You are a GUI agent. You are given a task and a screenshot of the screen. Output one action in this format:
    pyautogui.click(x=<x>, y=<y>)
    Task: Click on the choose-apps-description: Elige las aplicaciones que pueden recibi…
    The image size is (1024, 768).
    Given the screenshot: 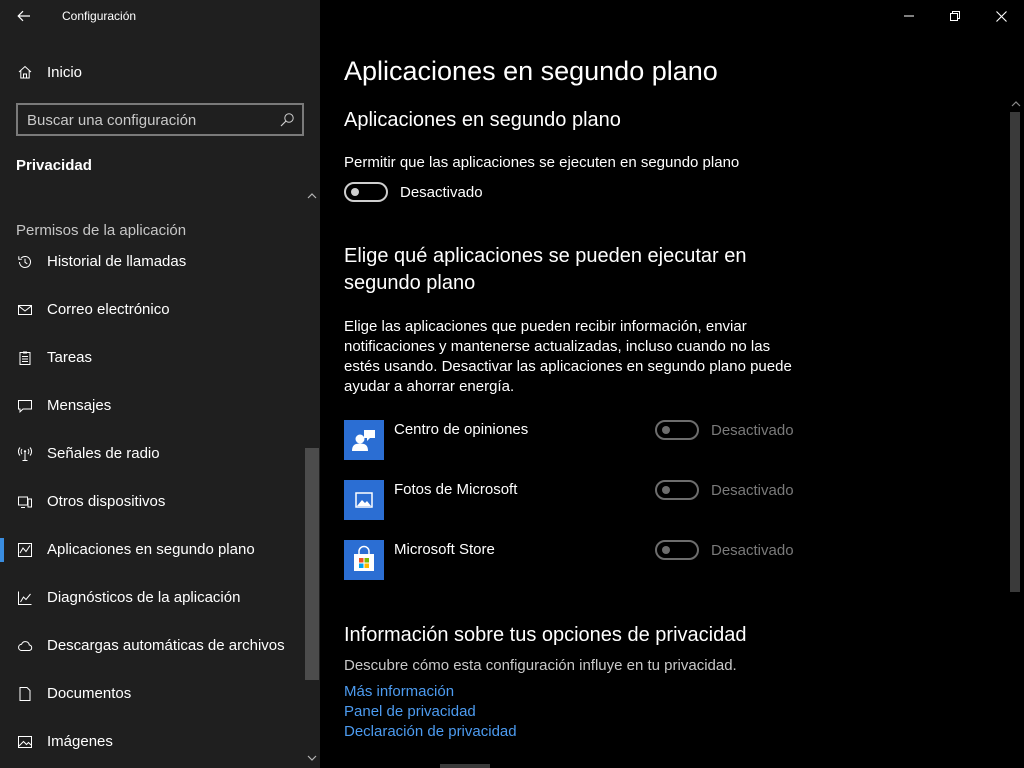 What is the action you would take?
    pyautogui.click(x=568, y=356)
    